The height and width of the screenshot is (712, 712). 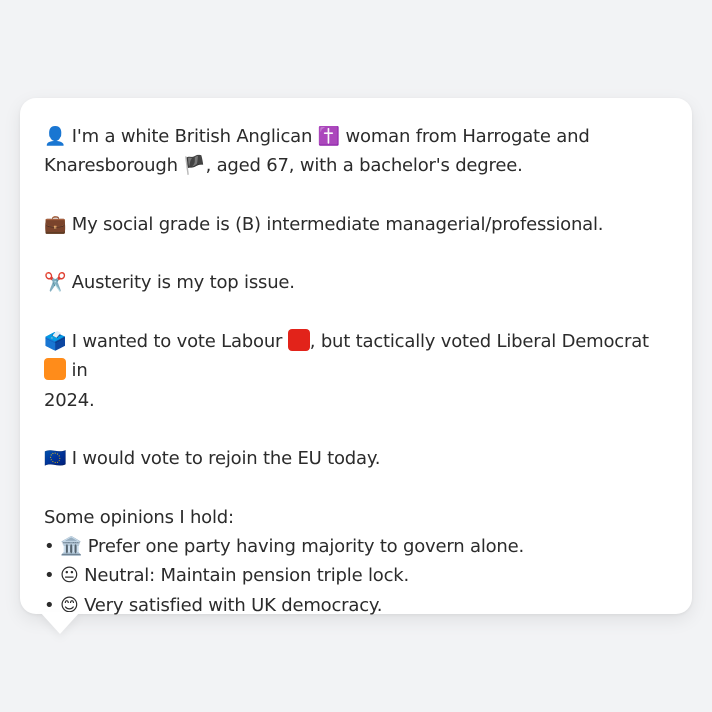 I want to click on opinions-heading: Some opinions I hold:, so click(x=139, y=517).